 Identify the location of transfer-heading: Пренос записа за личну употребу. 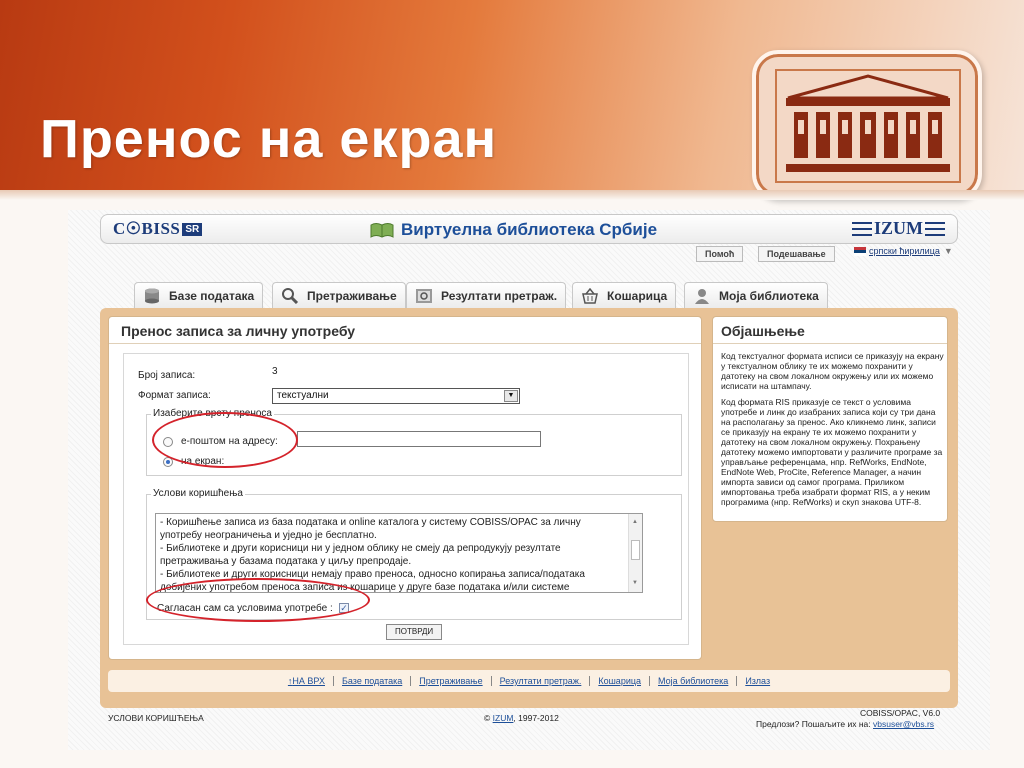
(238, 331).